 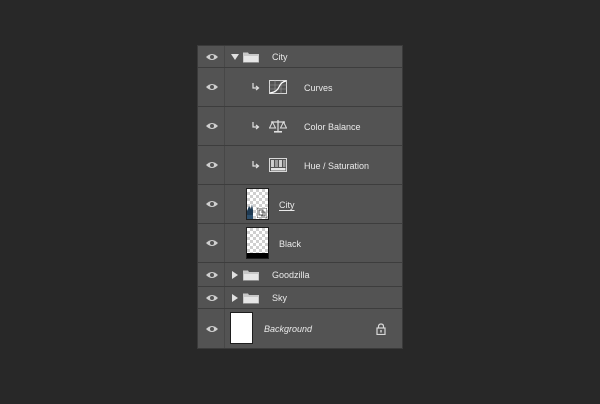 I want to click on layer-row-color-balance: Color Balance, so click(x=300, y=126).